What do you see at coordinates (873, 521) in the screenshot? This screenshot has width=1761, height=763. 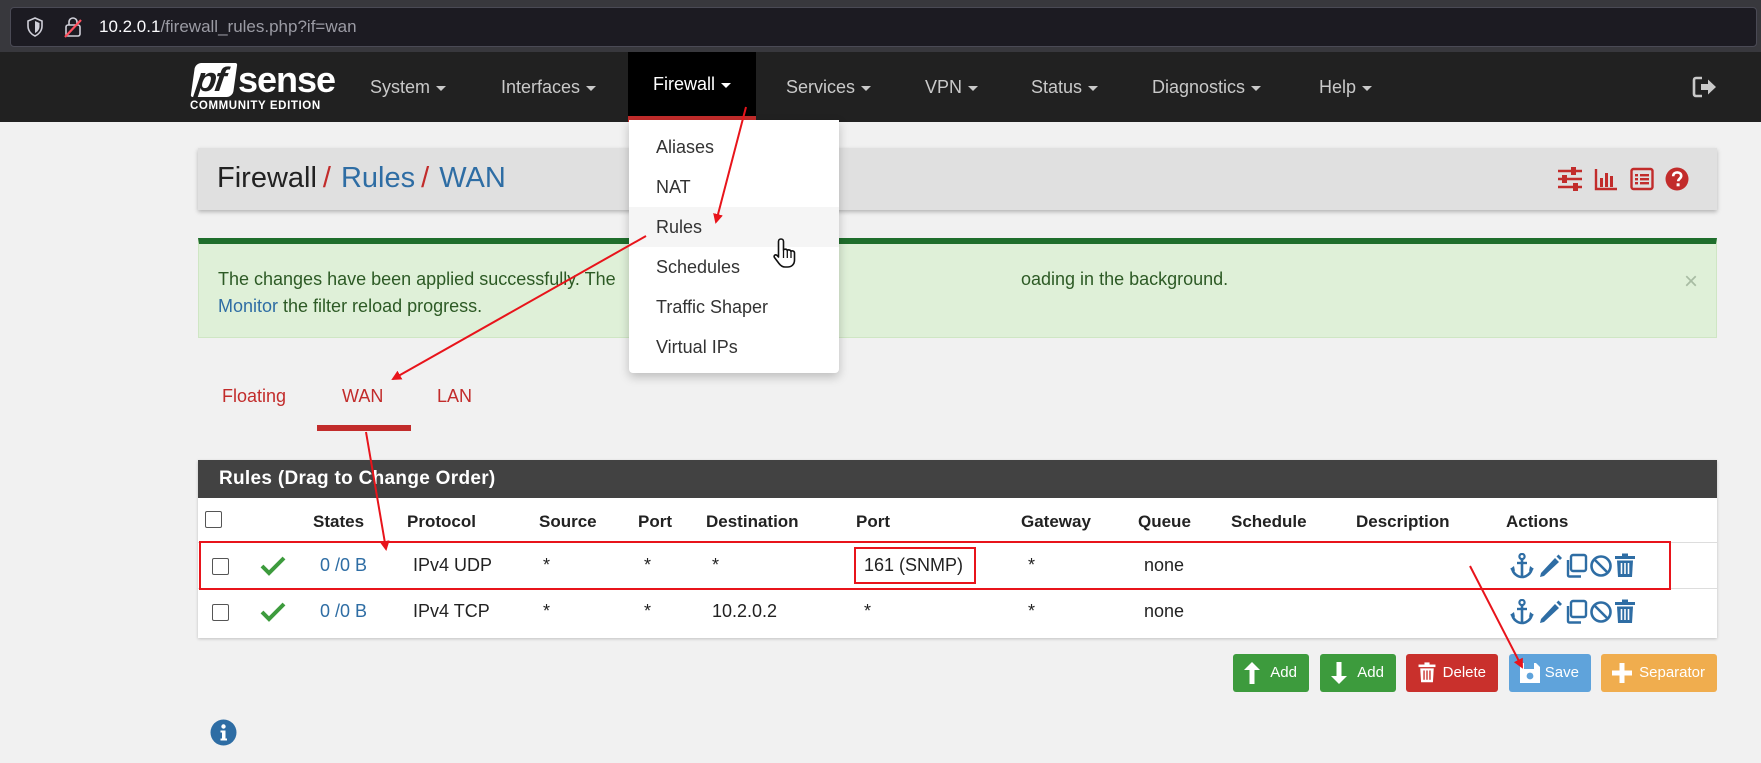 I see `column-header-dest-port: Port` at bounding box center [873, 521].